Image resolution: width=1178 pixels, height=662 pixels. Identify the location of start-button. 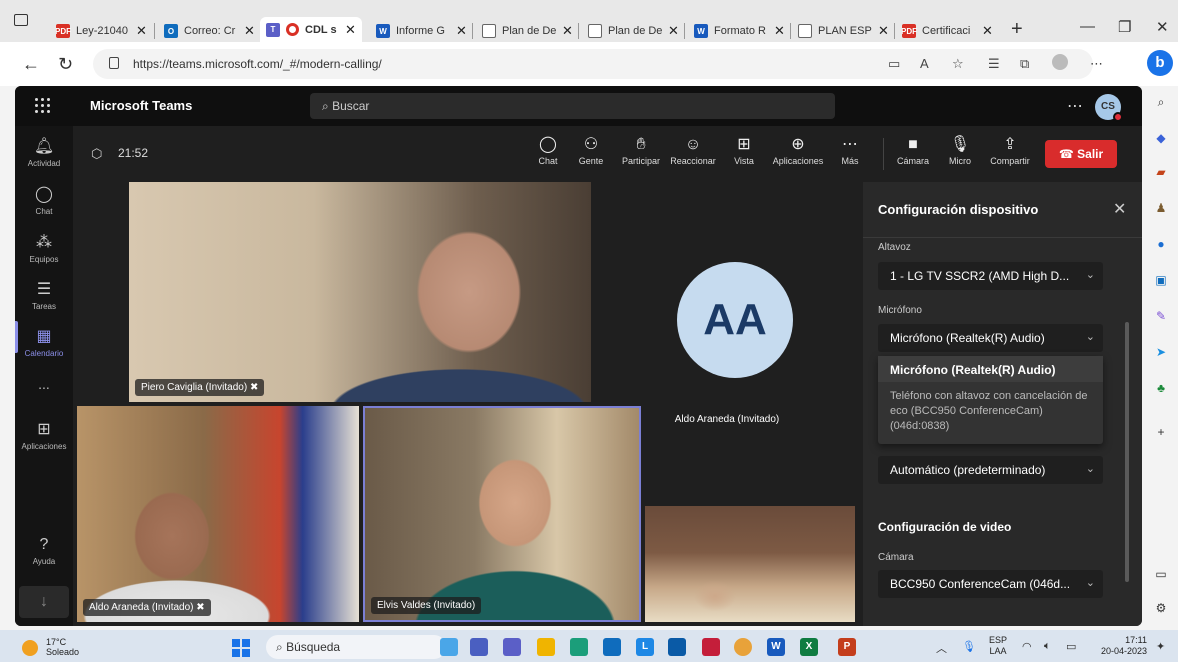
(241, 648).